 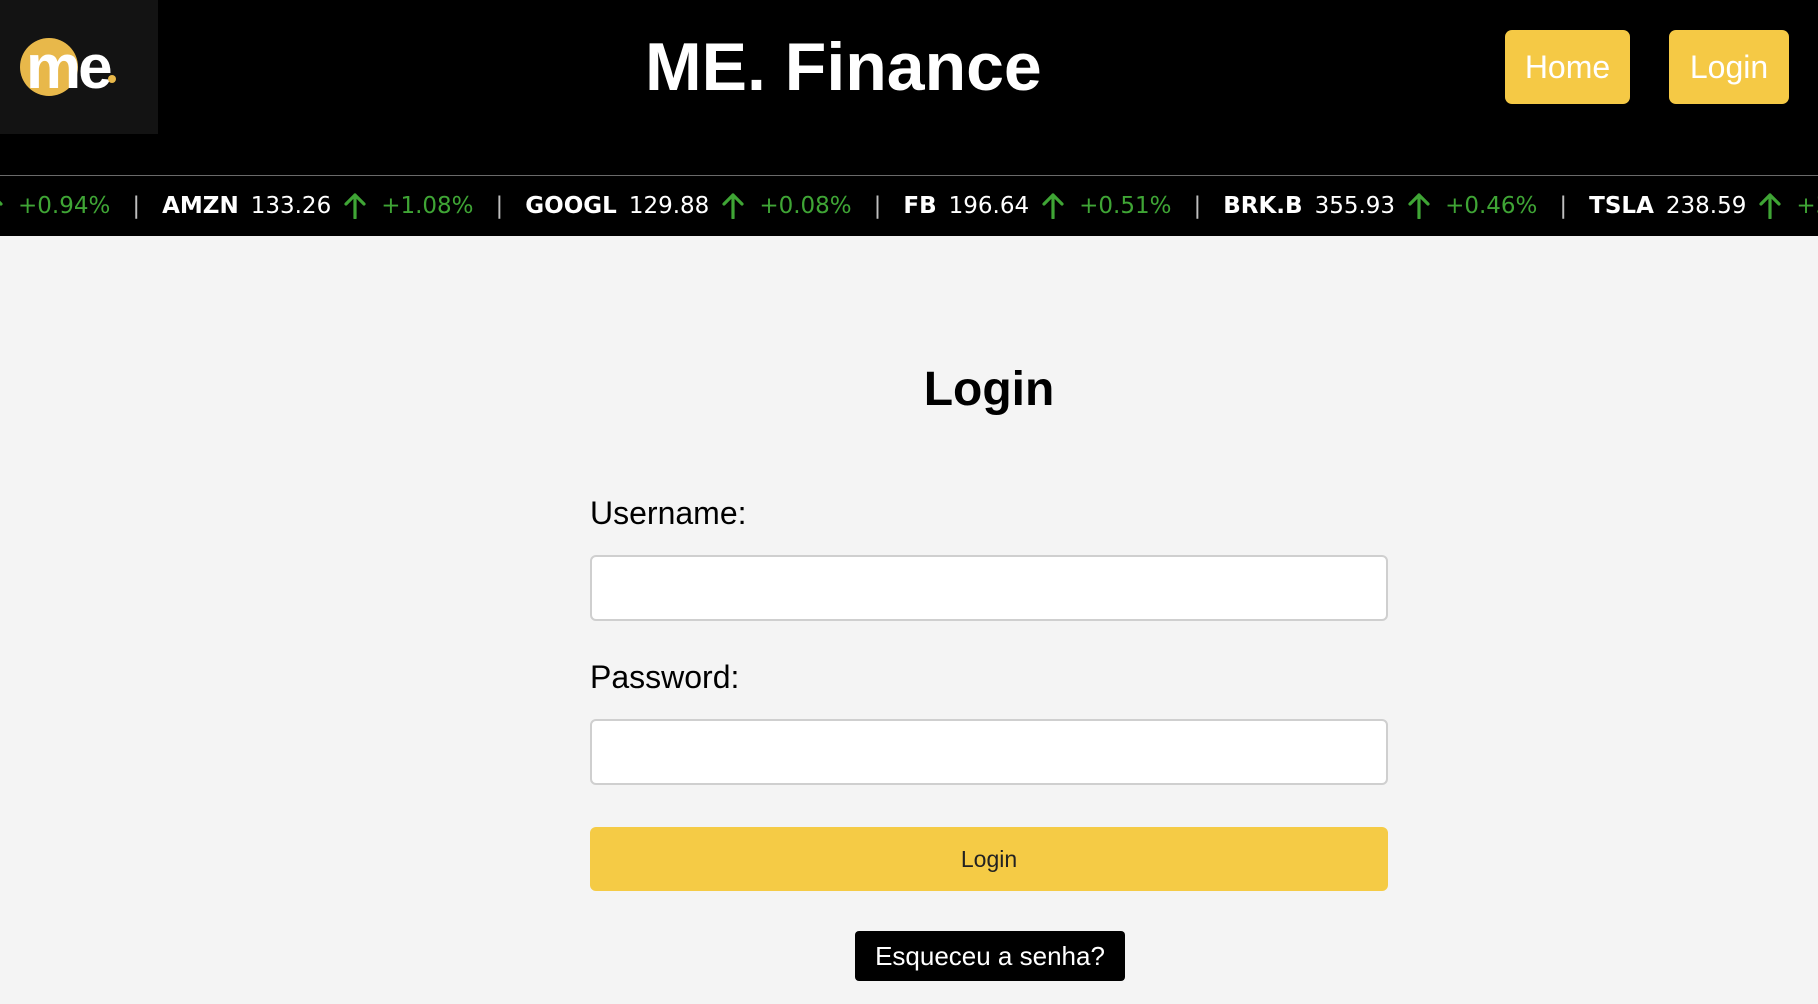 I want to click on ticker-price: 238.59, so click(x=1706, y=206).